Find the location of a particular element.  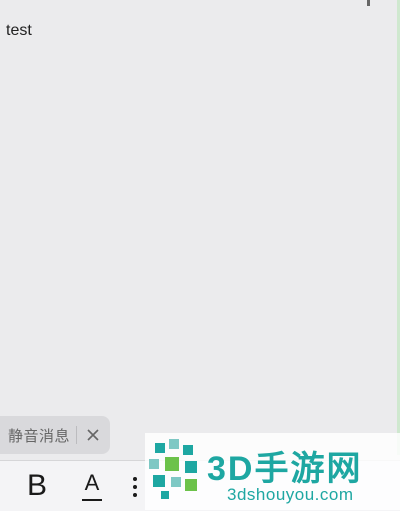

toast-divider is located at coordinates (77, 435).